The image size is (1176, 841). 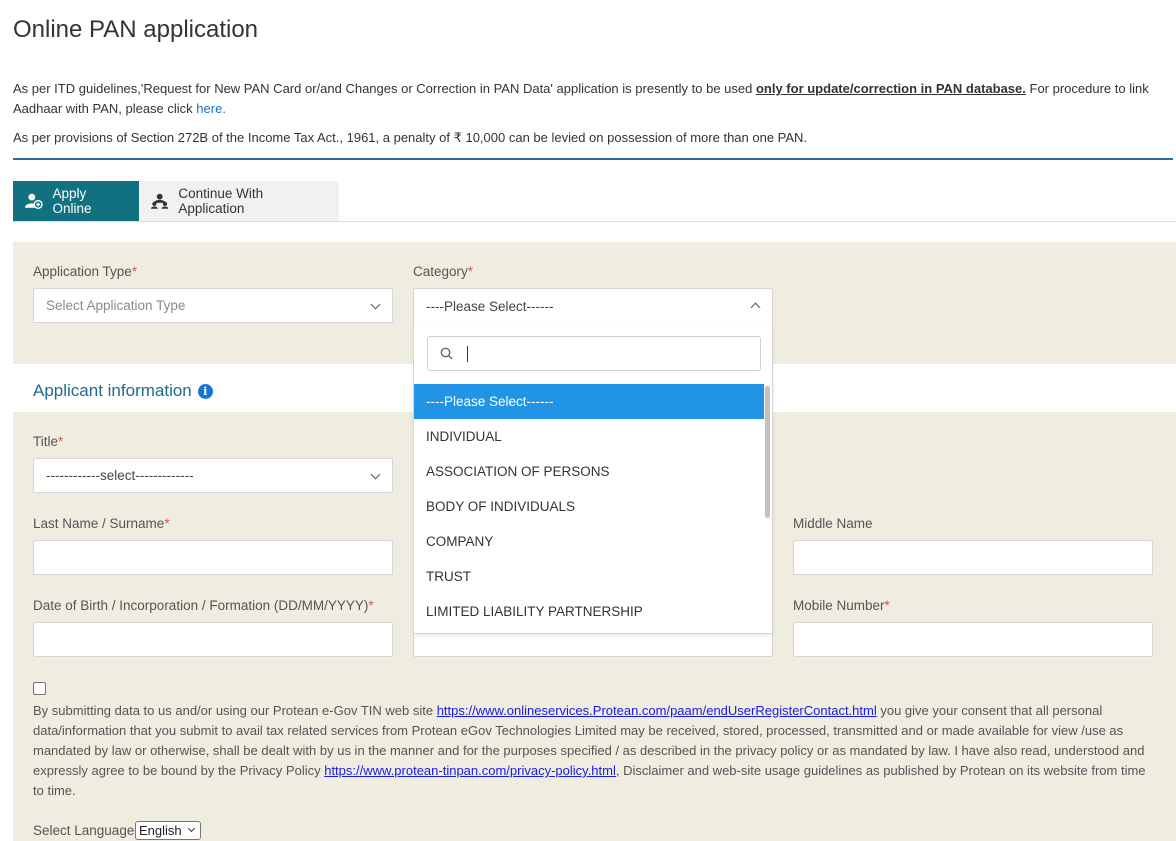 I want to click on dropdown-search-input, so click(x=594, y=353).